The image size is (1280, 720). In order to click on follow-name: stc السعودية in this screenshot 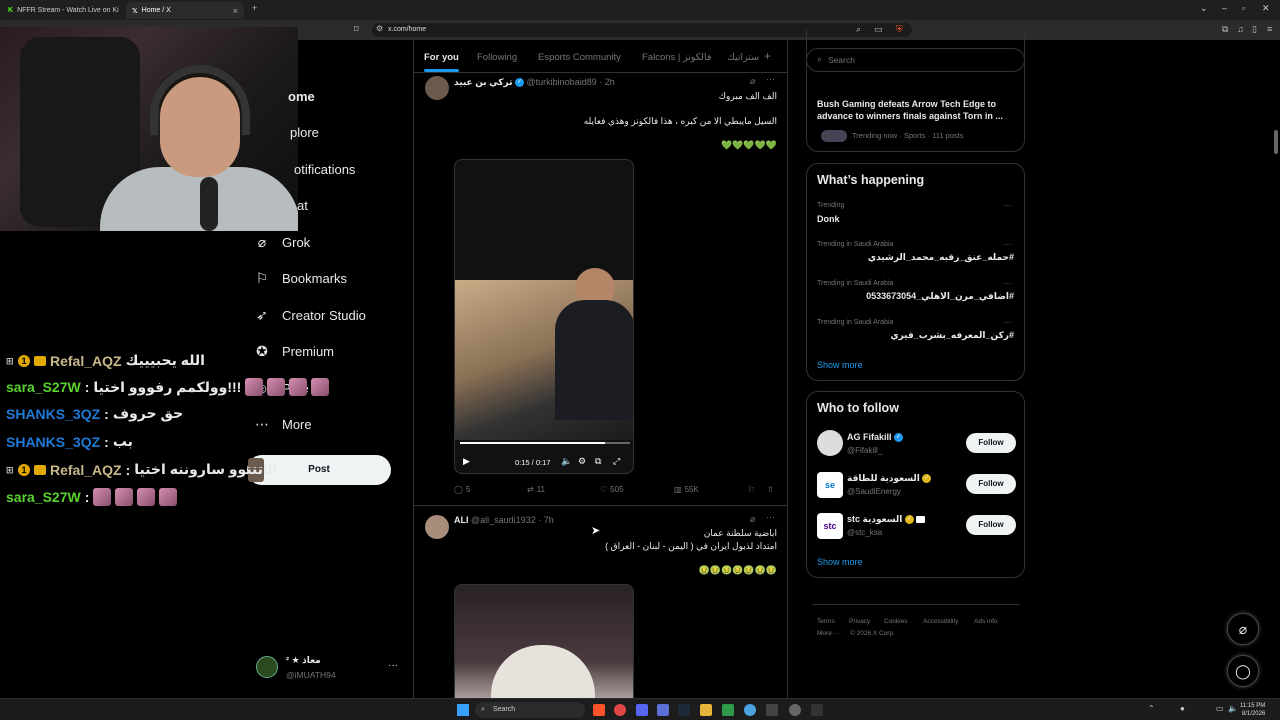, I will do `click(874, 519)`.